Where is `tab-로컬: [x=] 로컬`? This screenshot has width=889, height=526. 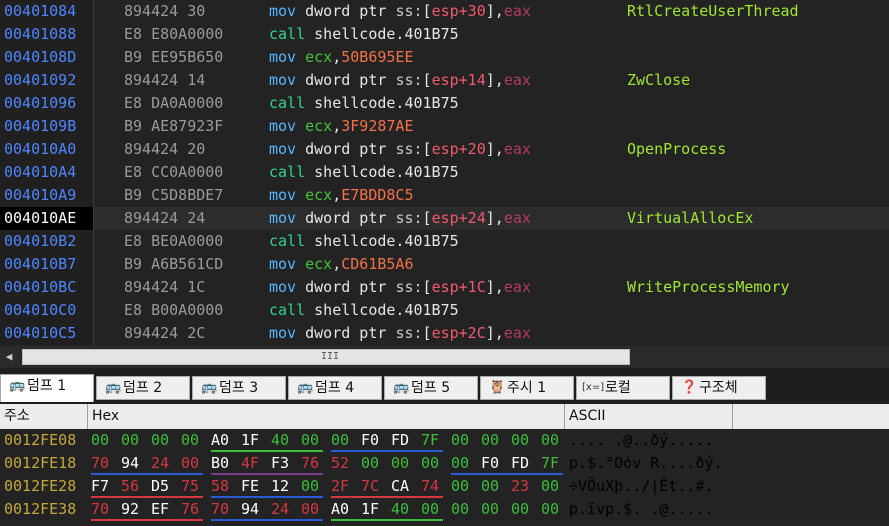 tab-로컬: [x=] 로컬 is located at coordinates (623, 388).